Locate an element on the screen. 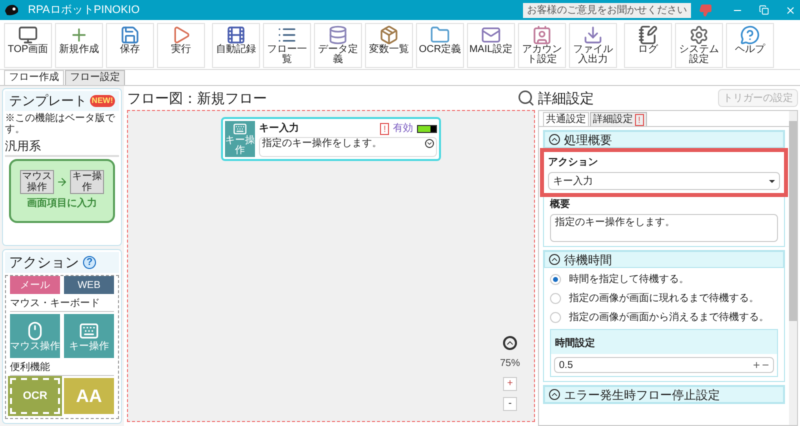 The width and height of the screenshot is (800, 426). dropdown-caret-icon is located at coordinates (772, 181).